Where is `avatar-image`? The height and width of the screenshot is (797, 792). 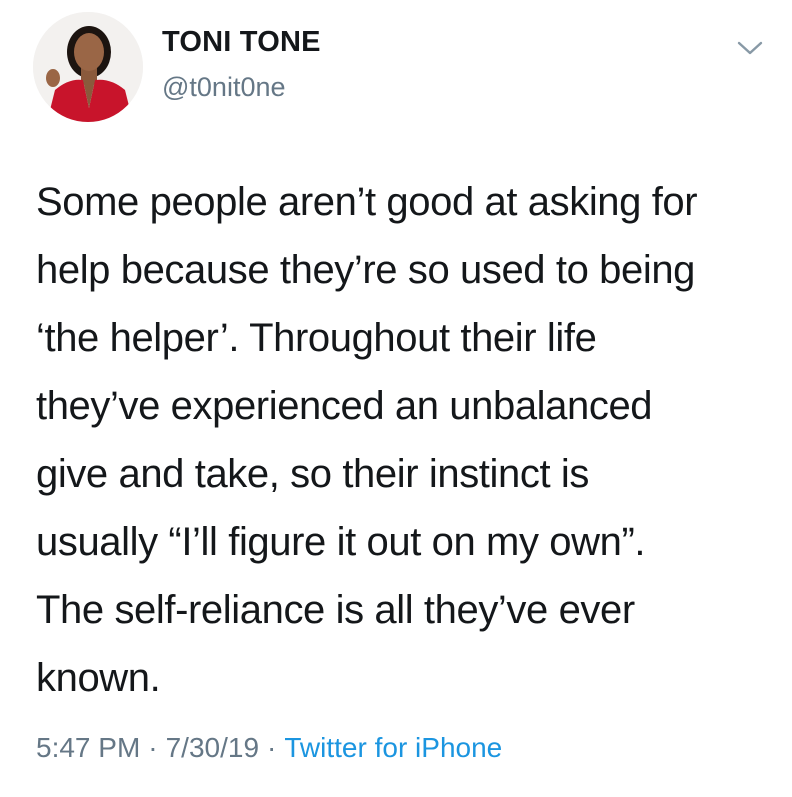 avatar-image is located at coordinates (88, 67).